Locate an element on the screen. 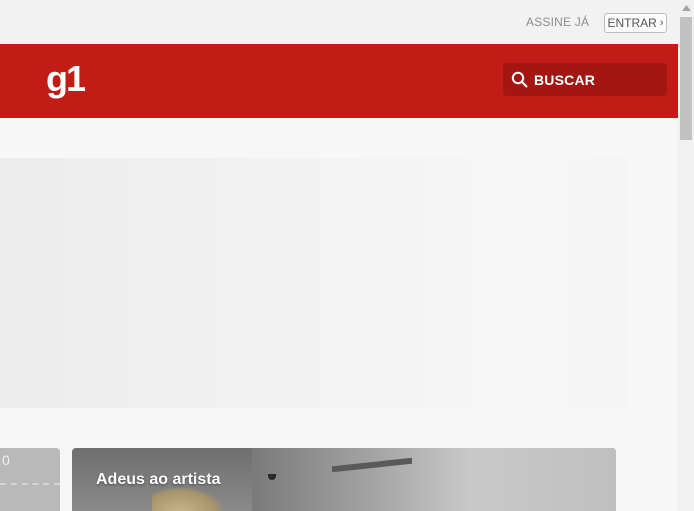  g1-logo: g1 is located at coordinates (68, 82).